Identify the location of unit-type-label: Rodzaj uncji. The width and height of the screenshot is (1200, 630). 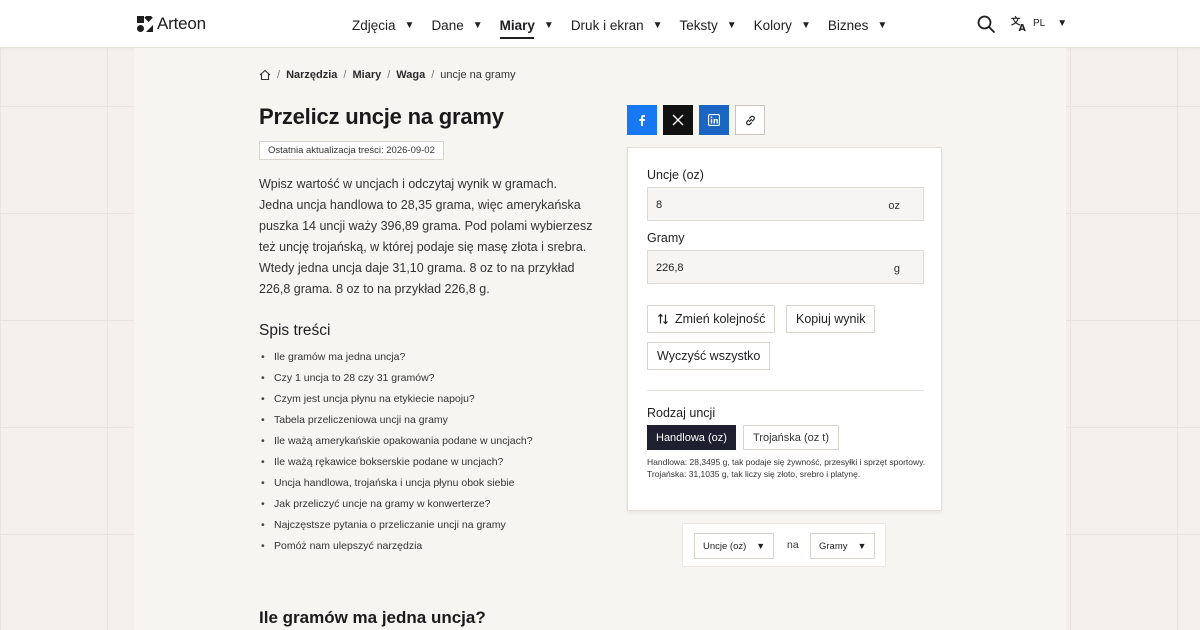
(681, 413).